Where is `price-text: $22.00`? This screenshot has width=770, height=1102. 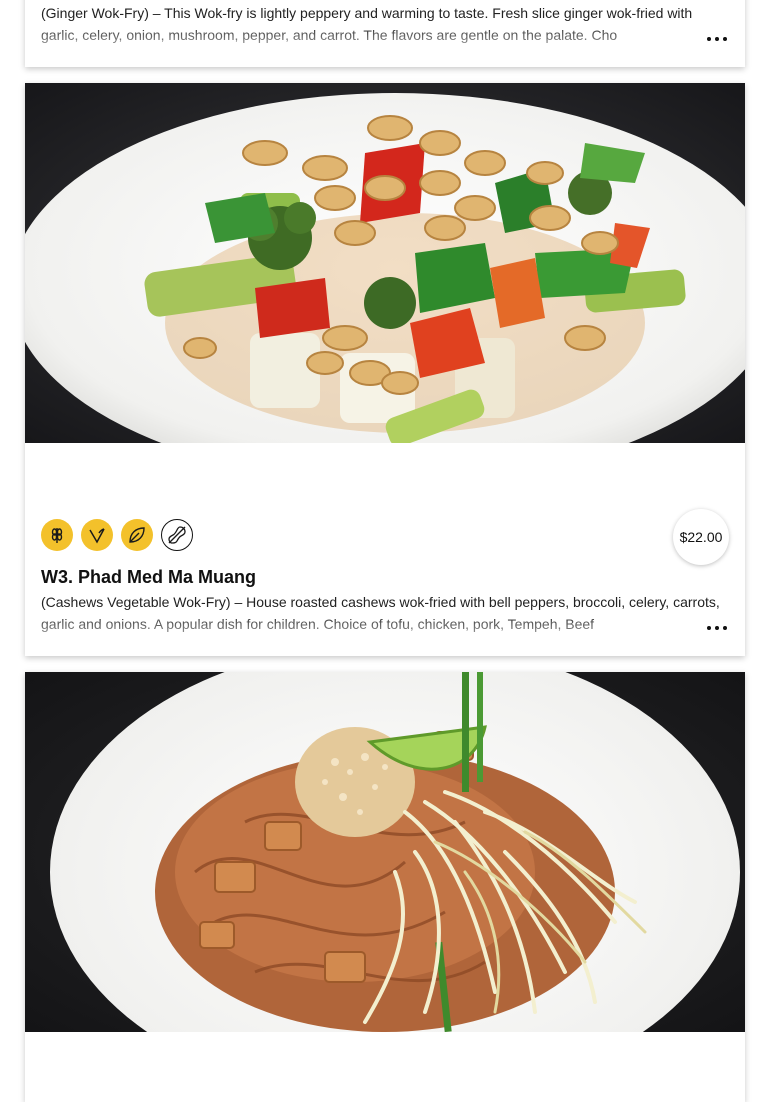 price-text: $22.00 is located at coordinates (701, 537).